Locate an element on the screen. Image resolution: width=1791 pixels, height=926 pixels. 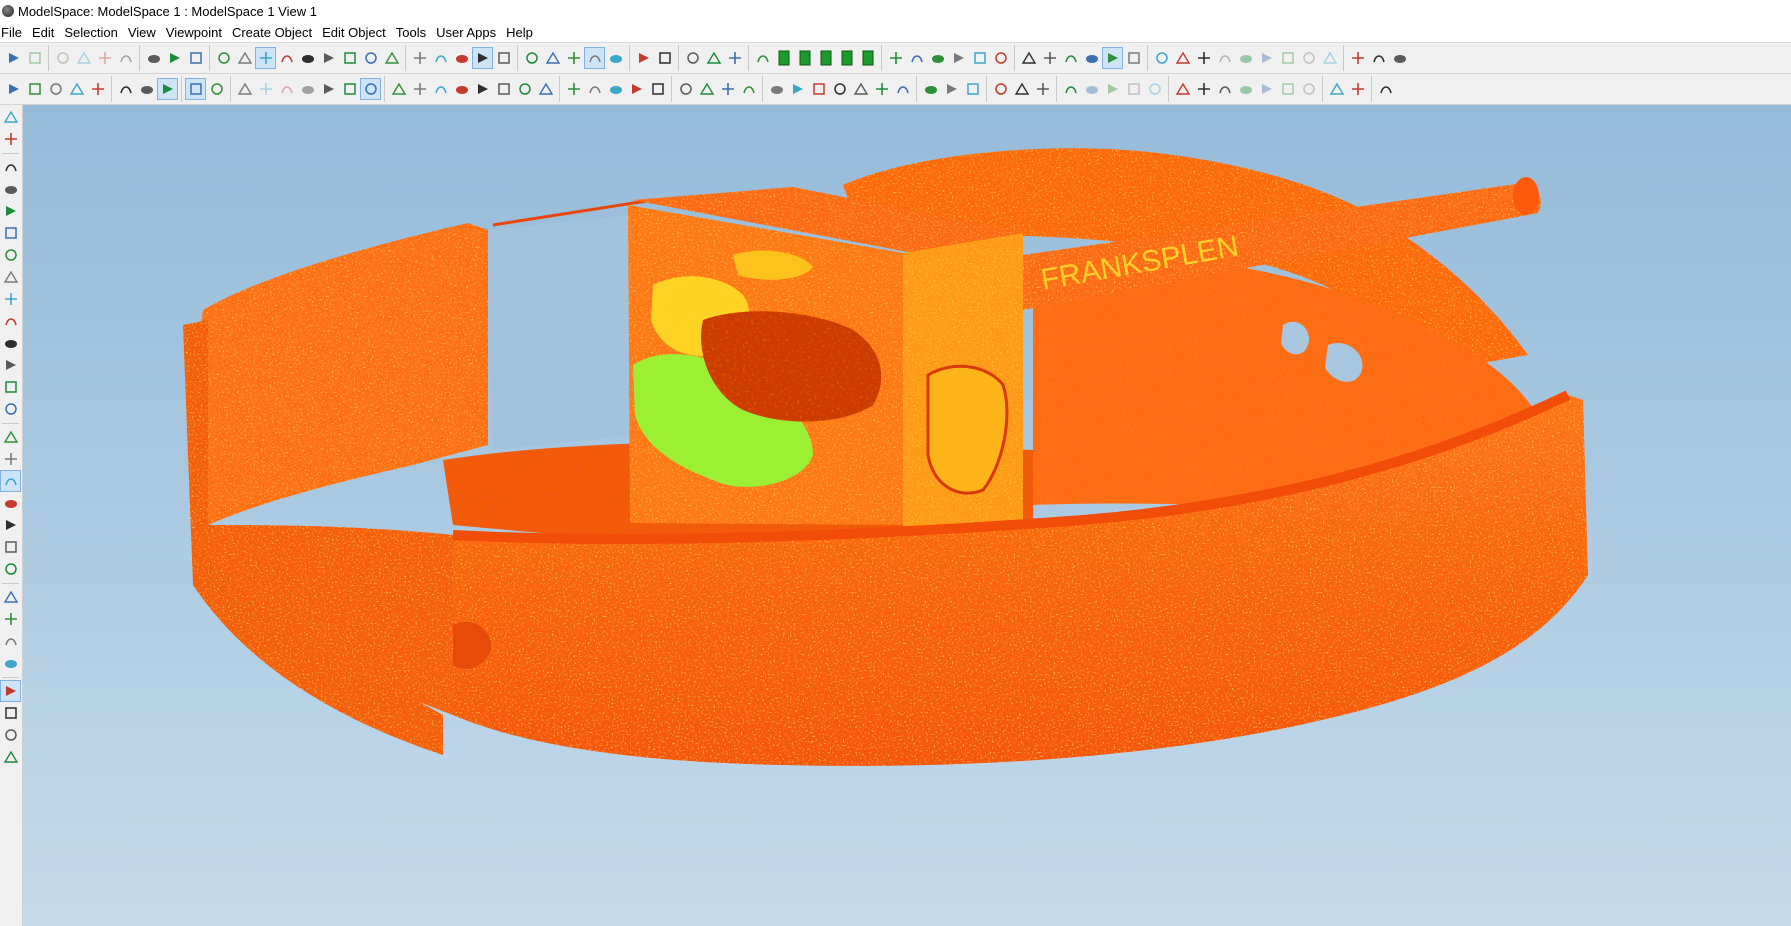
plane-6-icon is located at coordinates (503, 89).